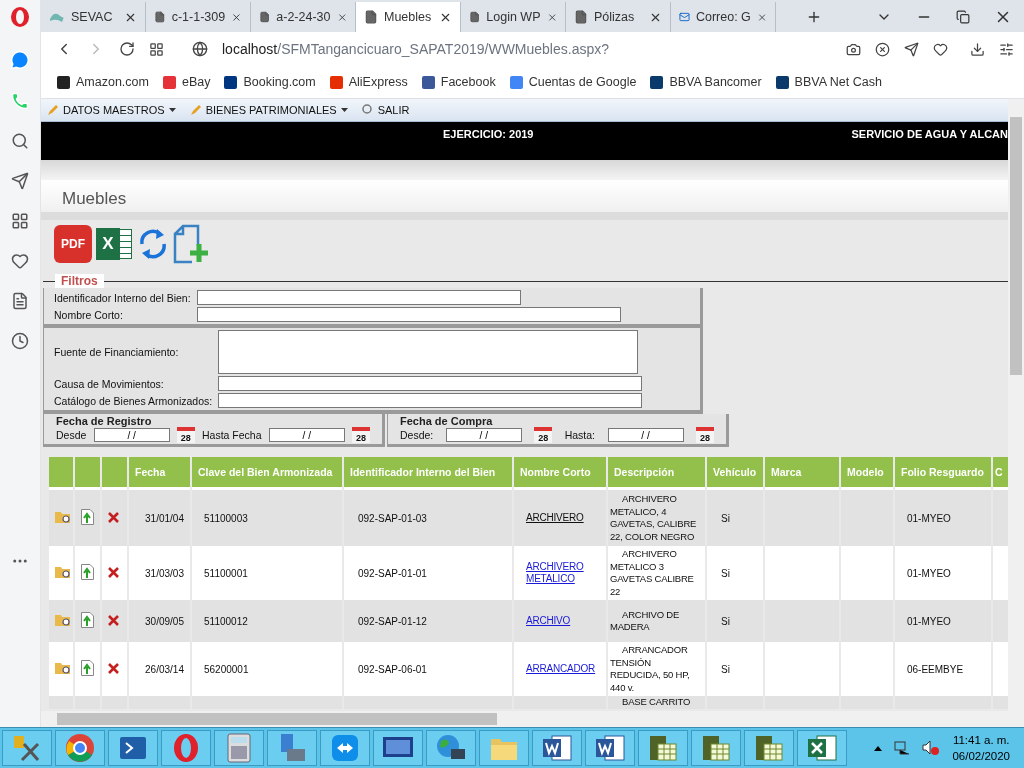  What do you see at coordinates (706, 82) in the screenshot?
I see `bookmark: BBVA Bancomer` at bounding box center [706, 82].